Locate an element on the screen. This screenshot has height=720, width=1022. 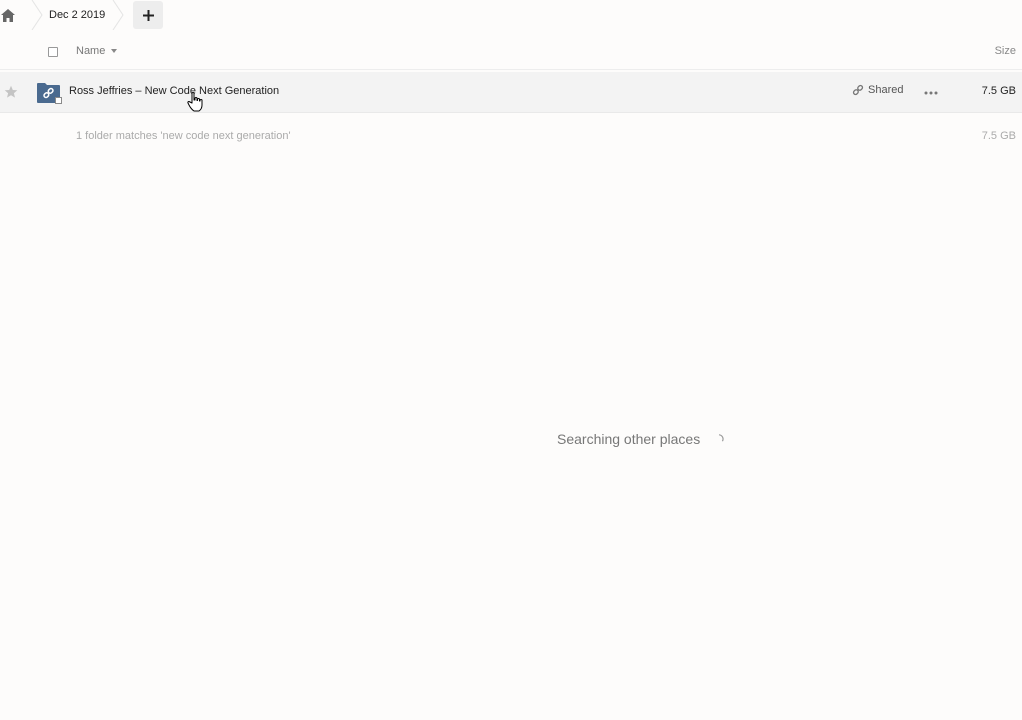
more-actions-button is located at coordinates (931, 93).